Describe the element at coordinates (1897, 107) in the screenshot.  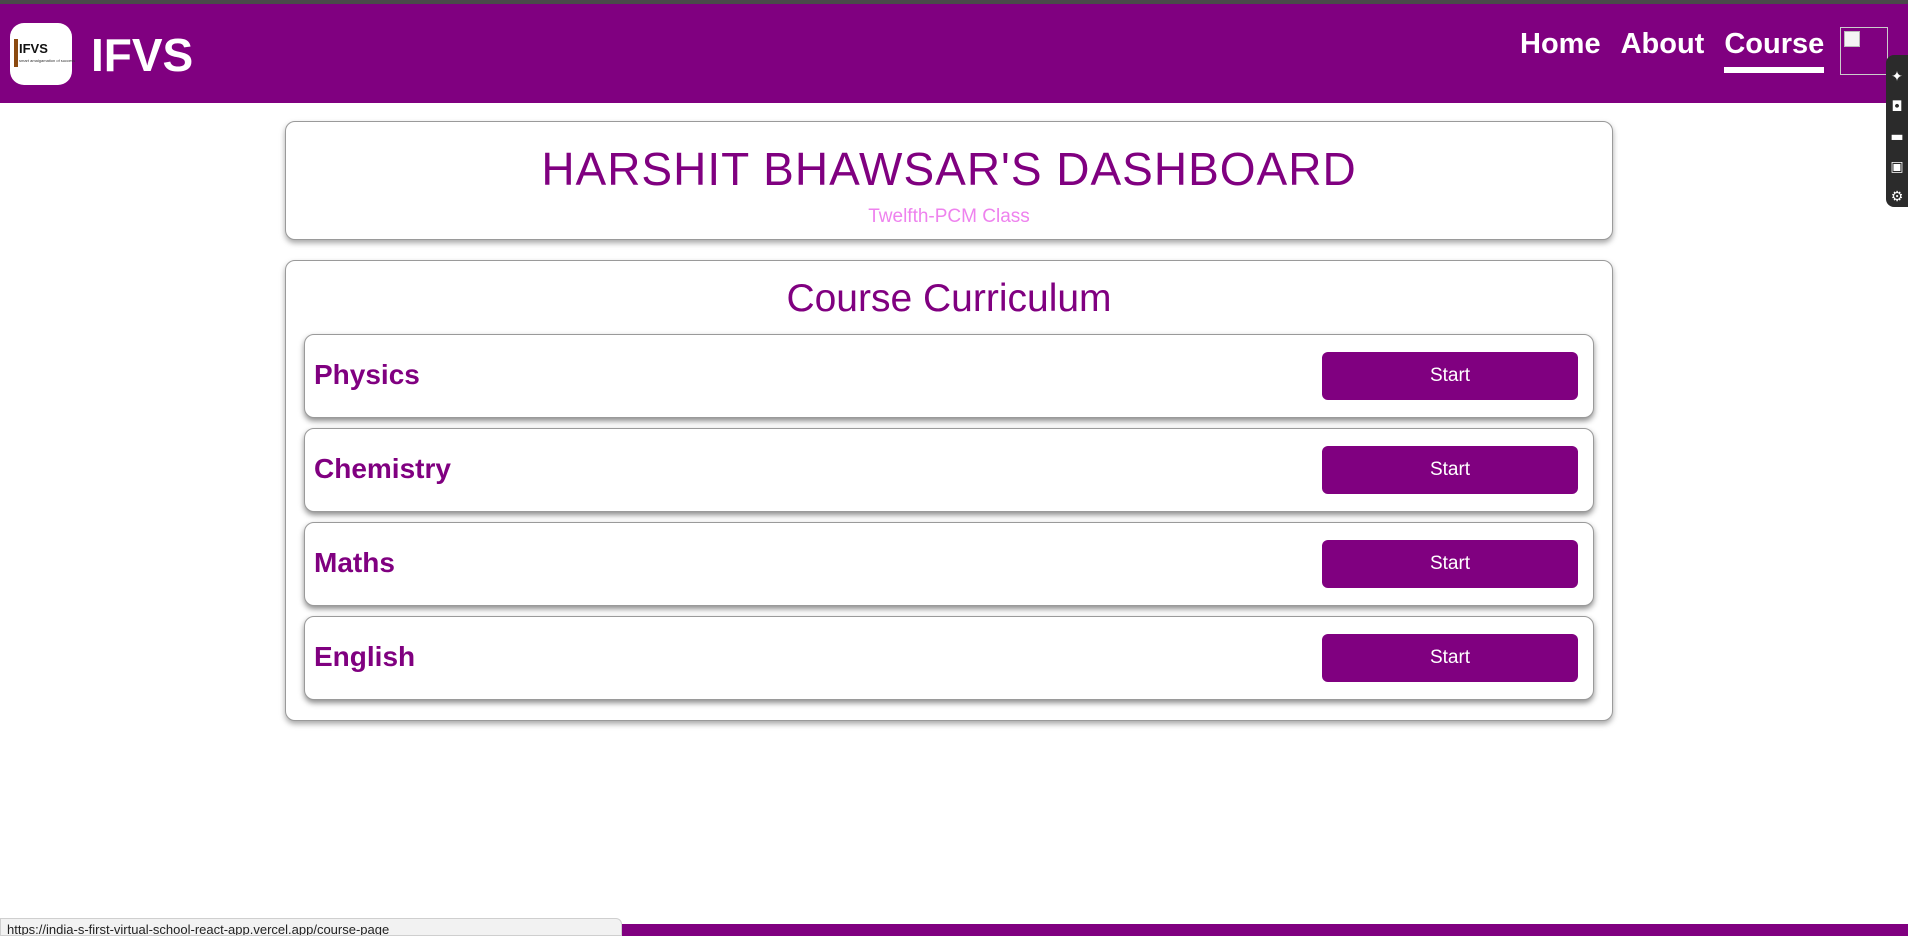
I see `camera-icon: ◘` at that location.